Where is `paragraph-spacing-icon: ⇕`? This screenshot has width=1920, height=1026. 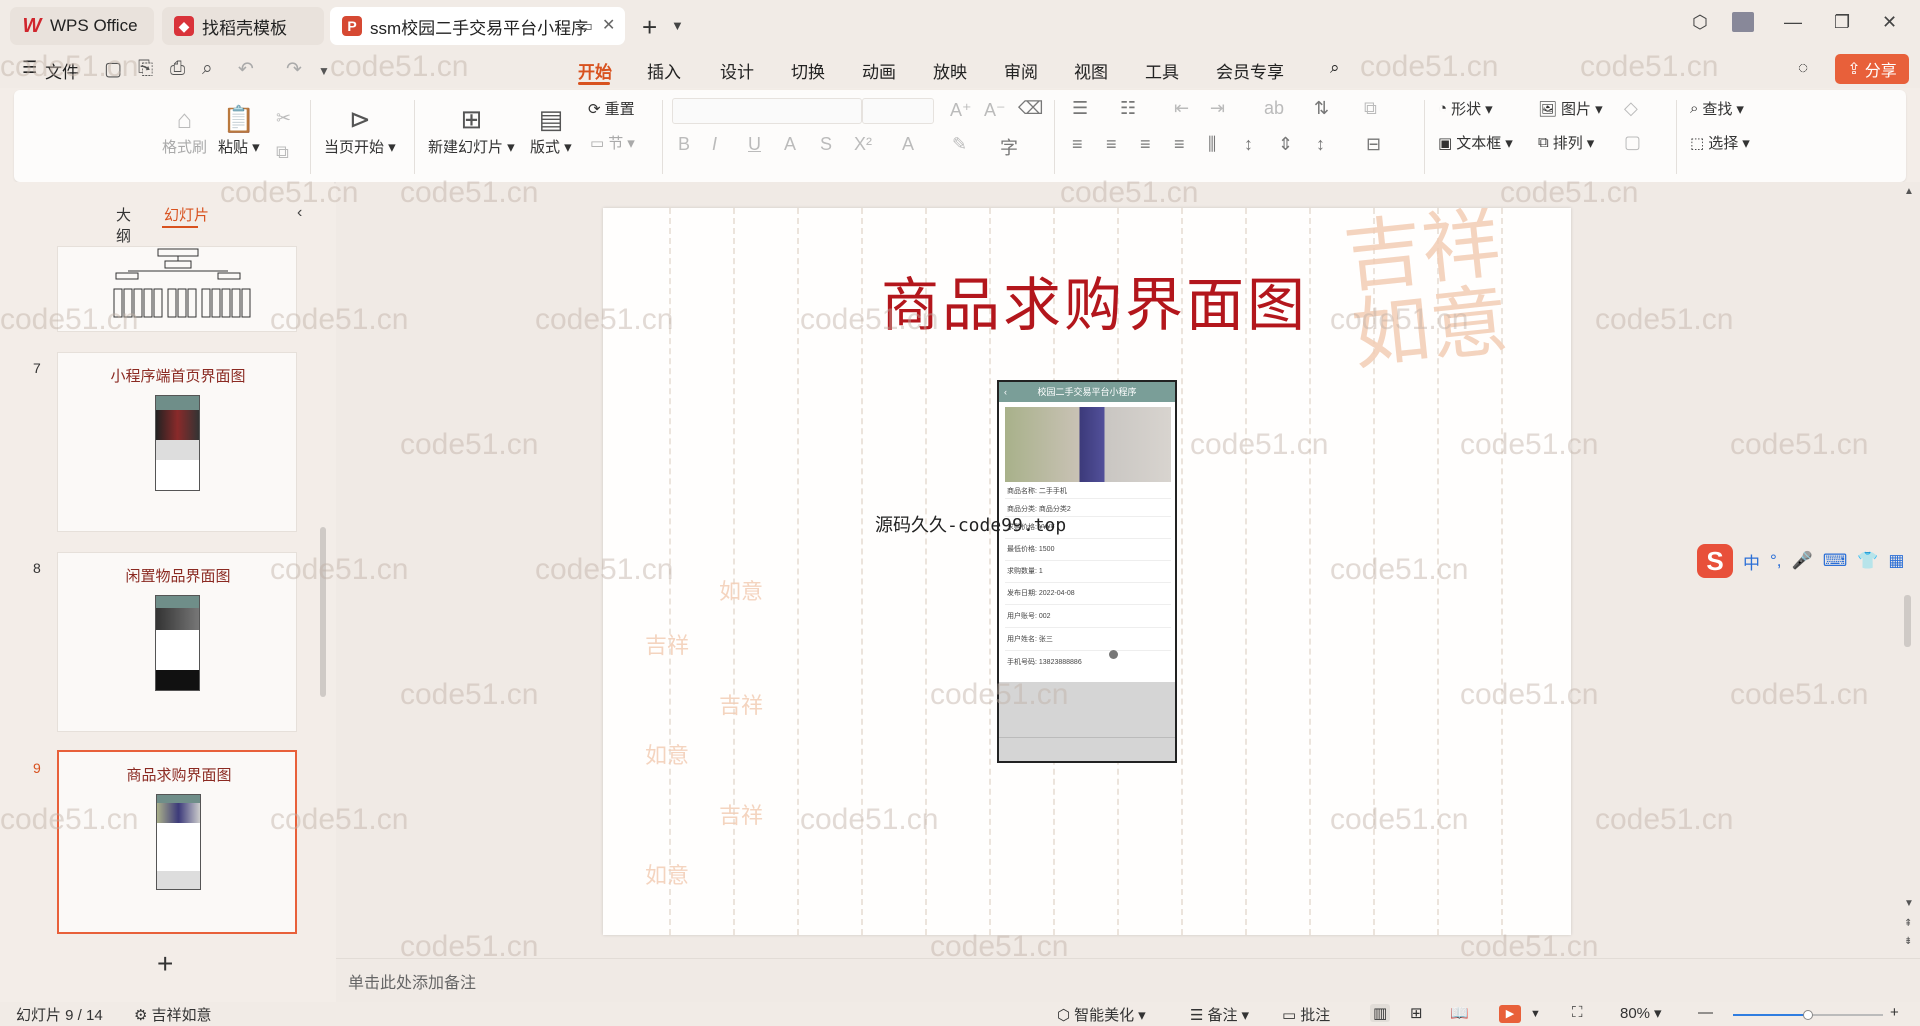
paragraph-spacing-icon: ⇕ is located at coordinates (1285, 144).